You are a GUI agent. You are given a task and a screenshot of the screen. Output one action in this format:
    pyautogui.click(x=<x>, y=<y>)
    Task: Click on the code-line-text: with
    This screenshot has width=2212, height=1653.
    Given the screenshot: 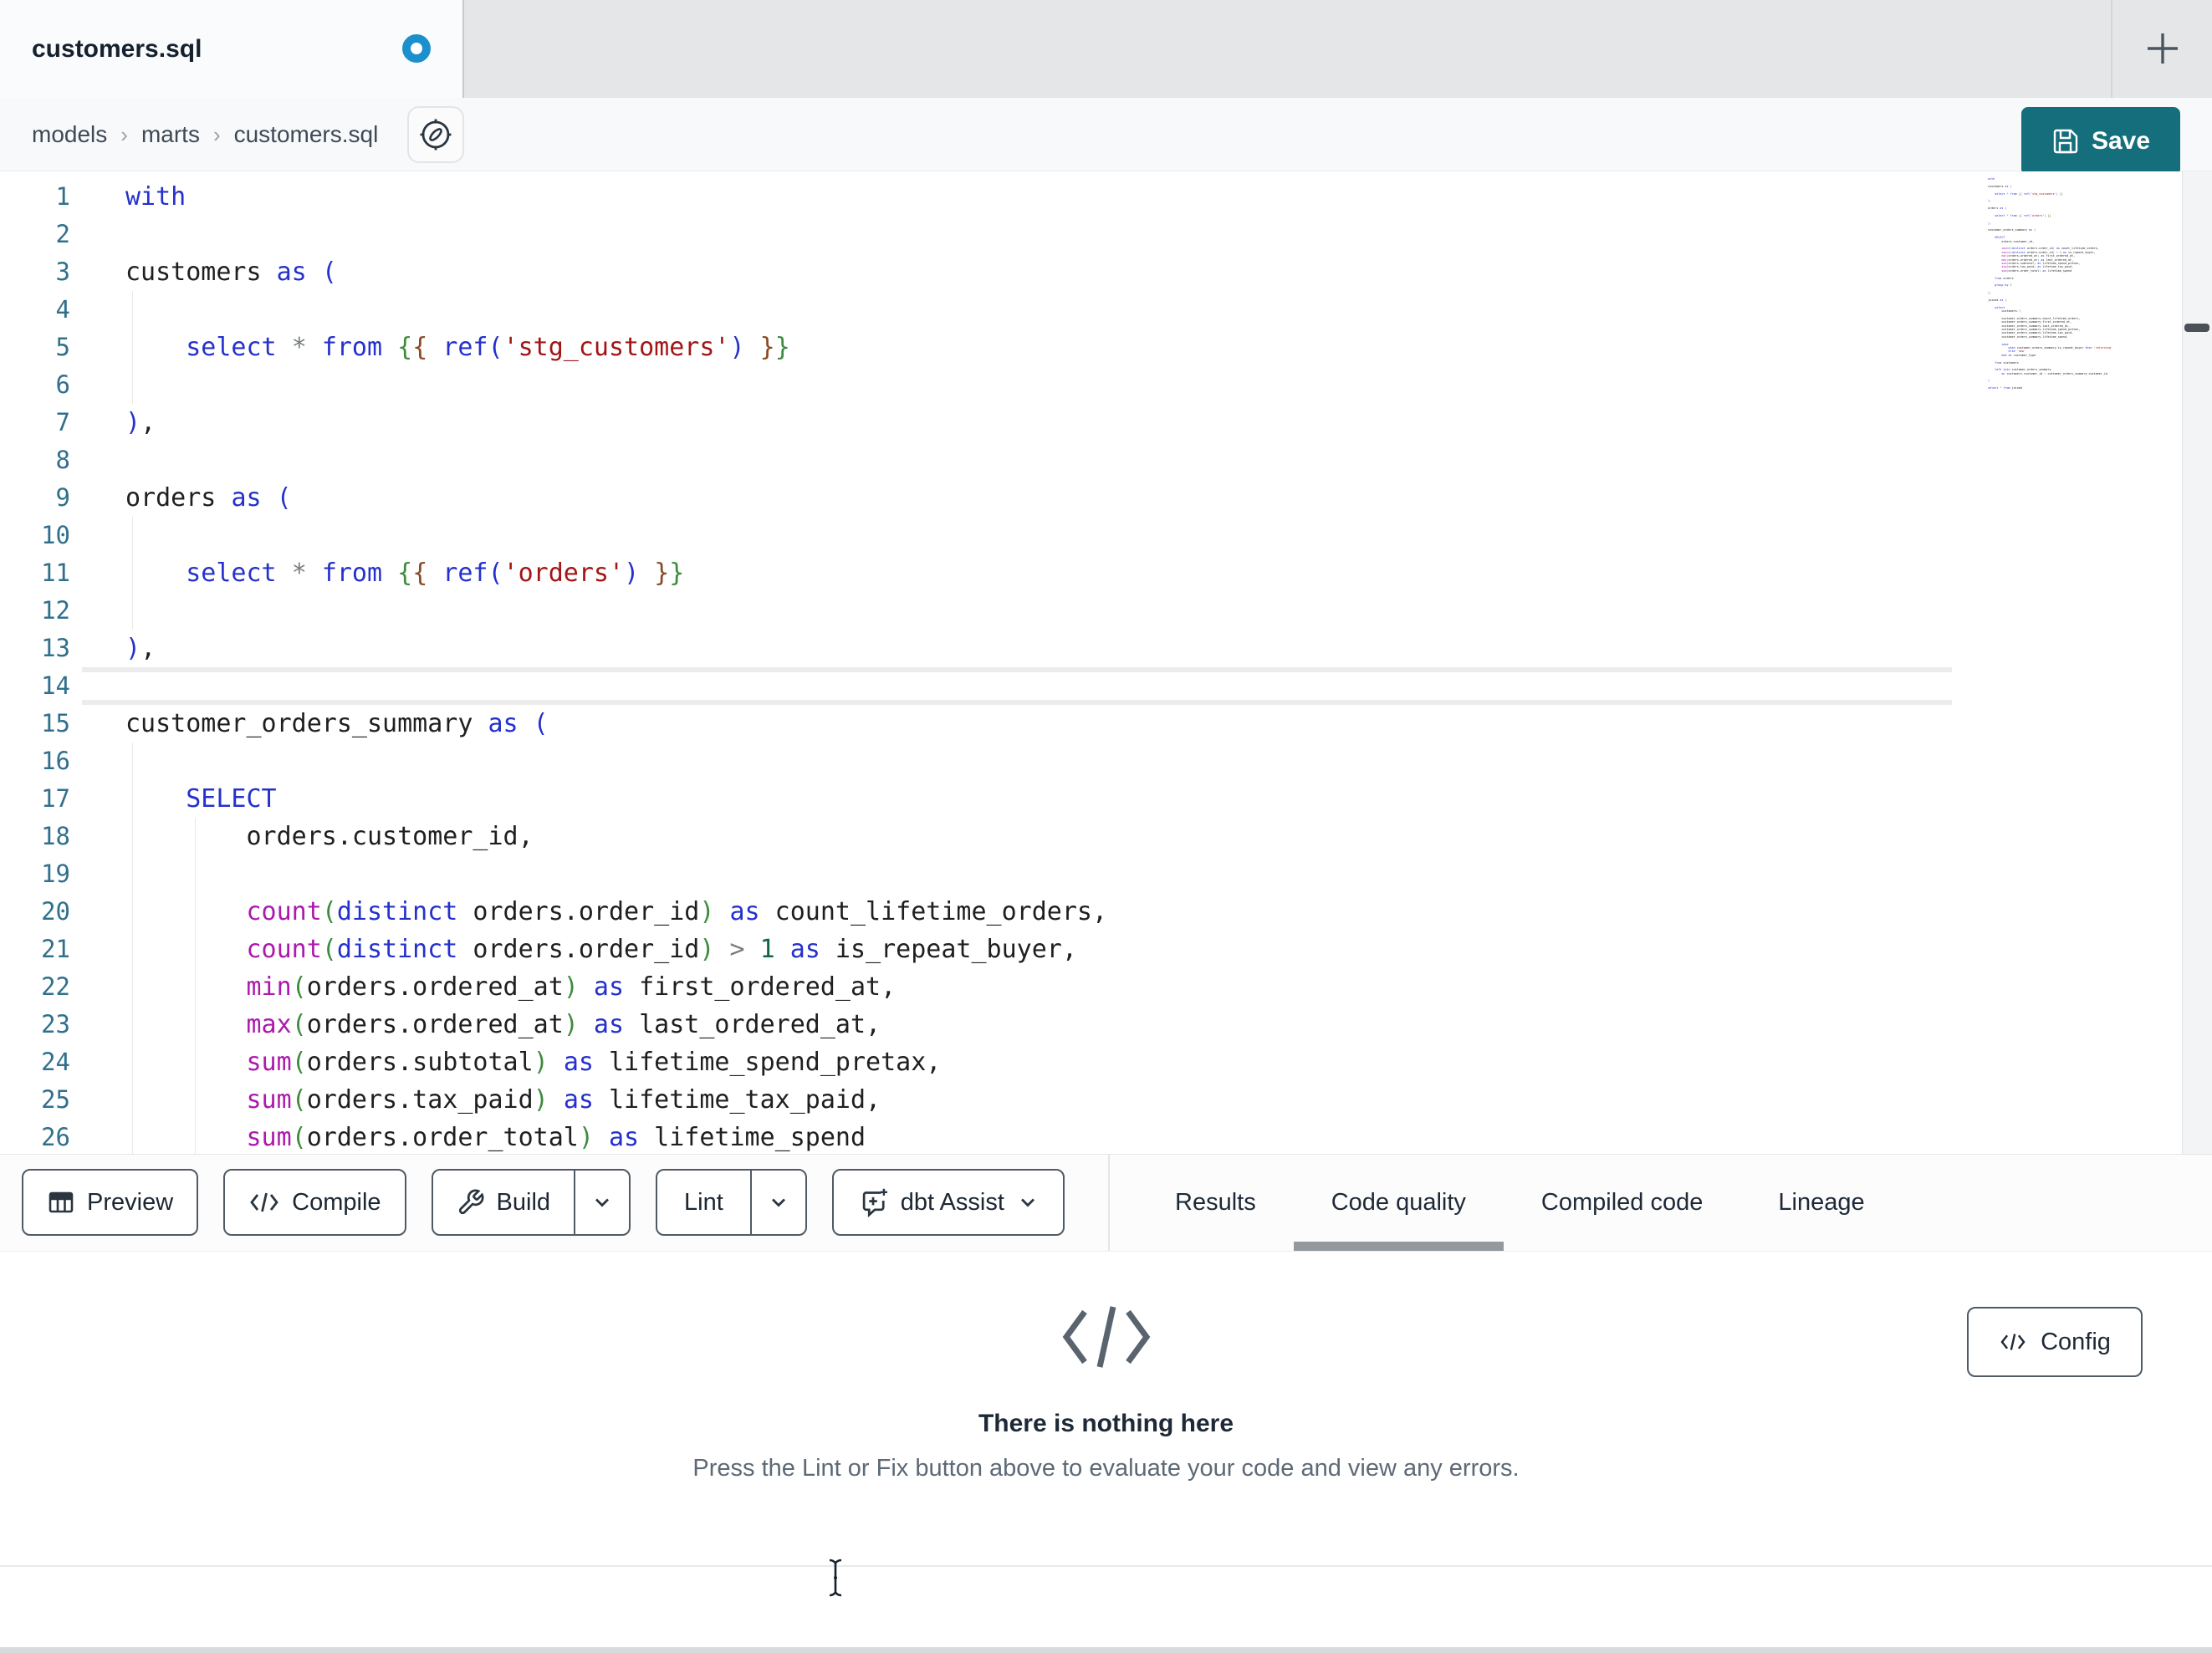 What is the action you would take?
    pyautogui.click(x=156, y=197)
    